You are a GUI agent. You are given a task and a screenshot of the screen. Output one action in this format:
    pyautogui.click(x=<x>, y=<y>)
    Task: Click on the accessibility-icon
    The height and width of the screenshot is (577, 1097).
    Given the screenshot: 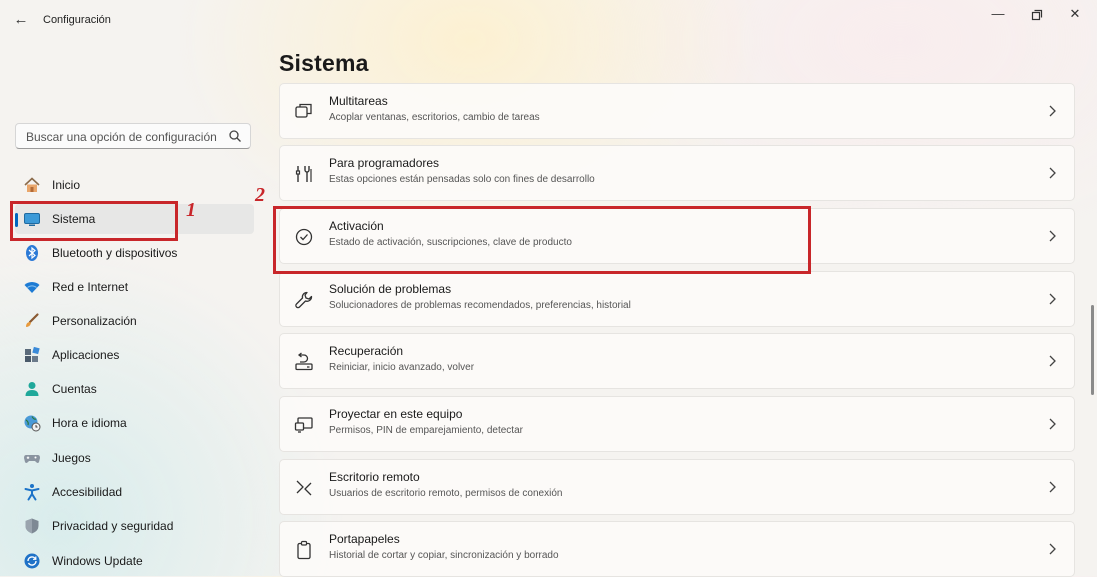 What is the action you would take?
    pyautogui.click(x=32, y=492)
    